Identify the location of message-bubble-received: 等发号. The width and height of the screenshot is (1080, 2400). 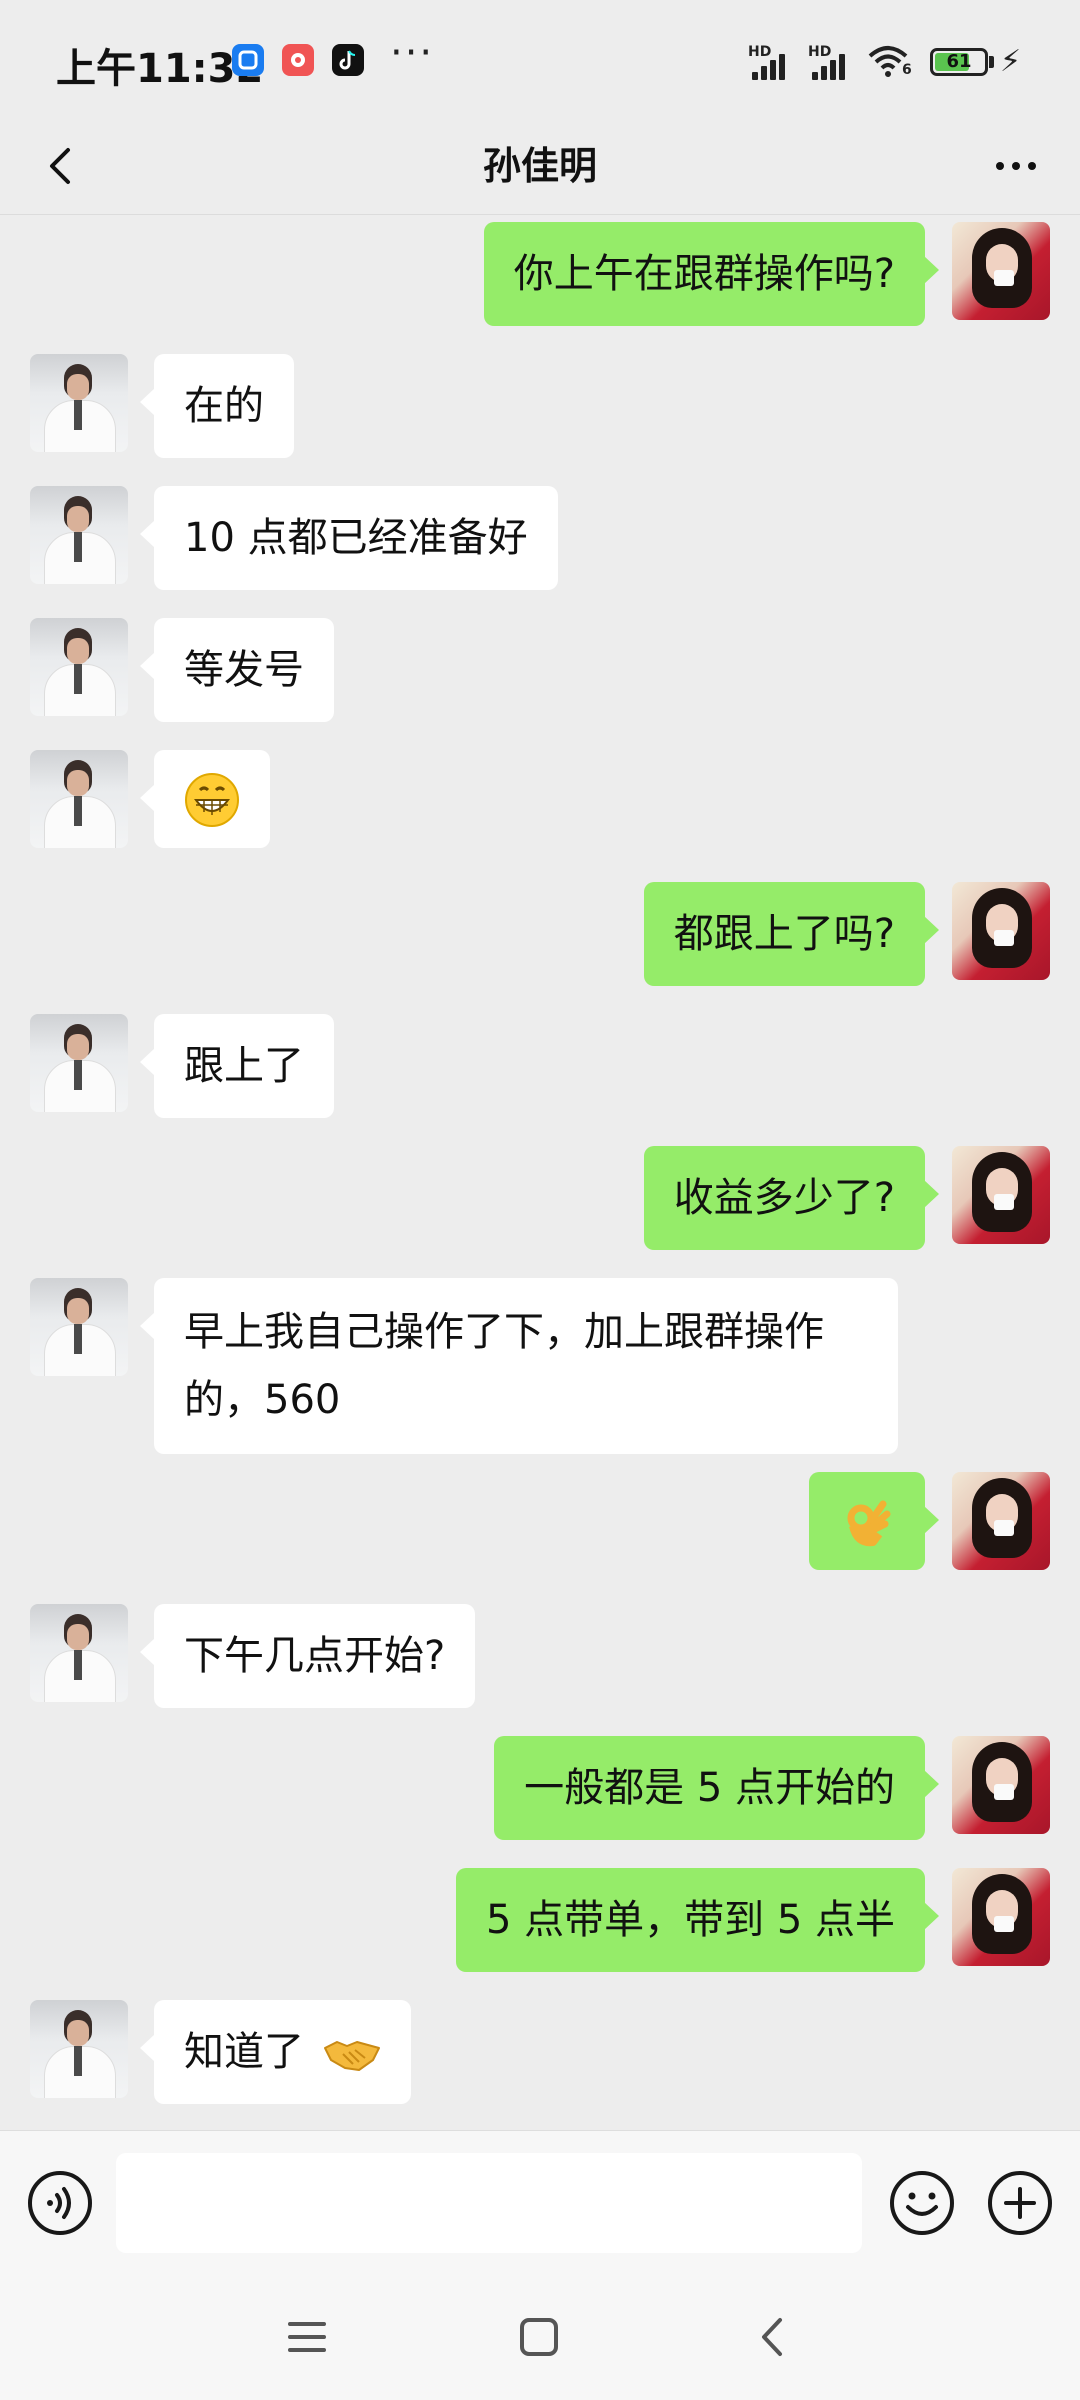
(237, 670).